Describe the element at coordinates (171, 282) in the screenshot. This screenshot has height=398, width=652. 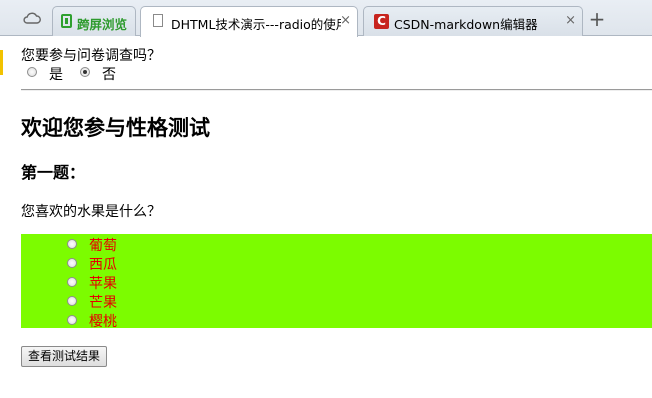
I see `list-item: 苹果` at that location.